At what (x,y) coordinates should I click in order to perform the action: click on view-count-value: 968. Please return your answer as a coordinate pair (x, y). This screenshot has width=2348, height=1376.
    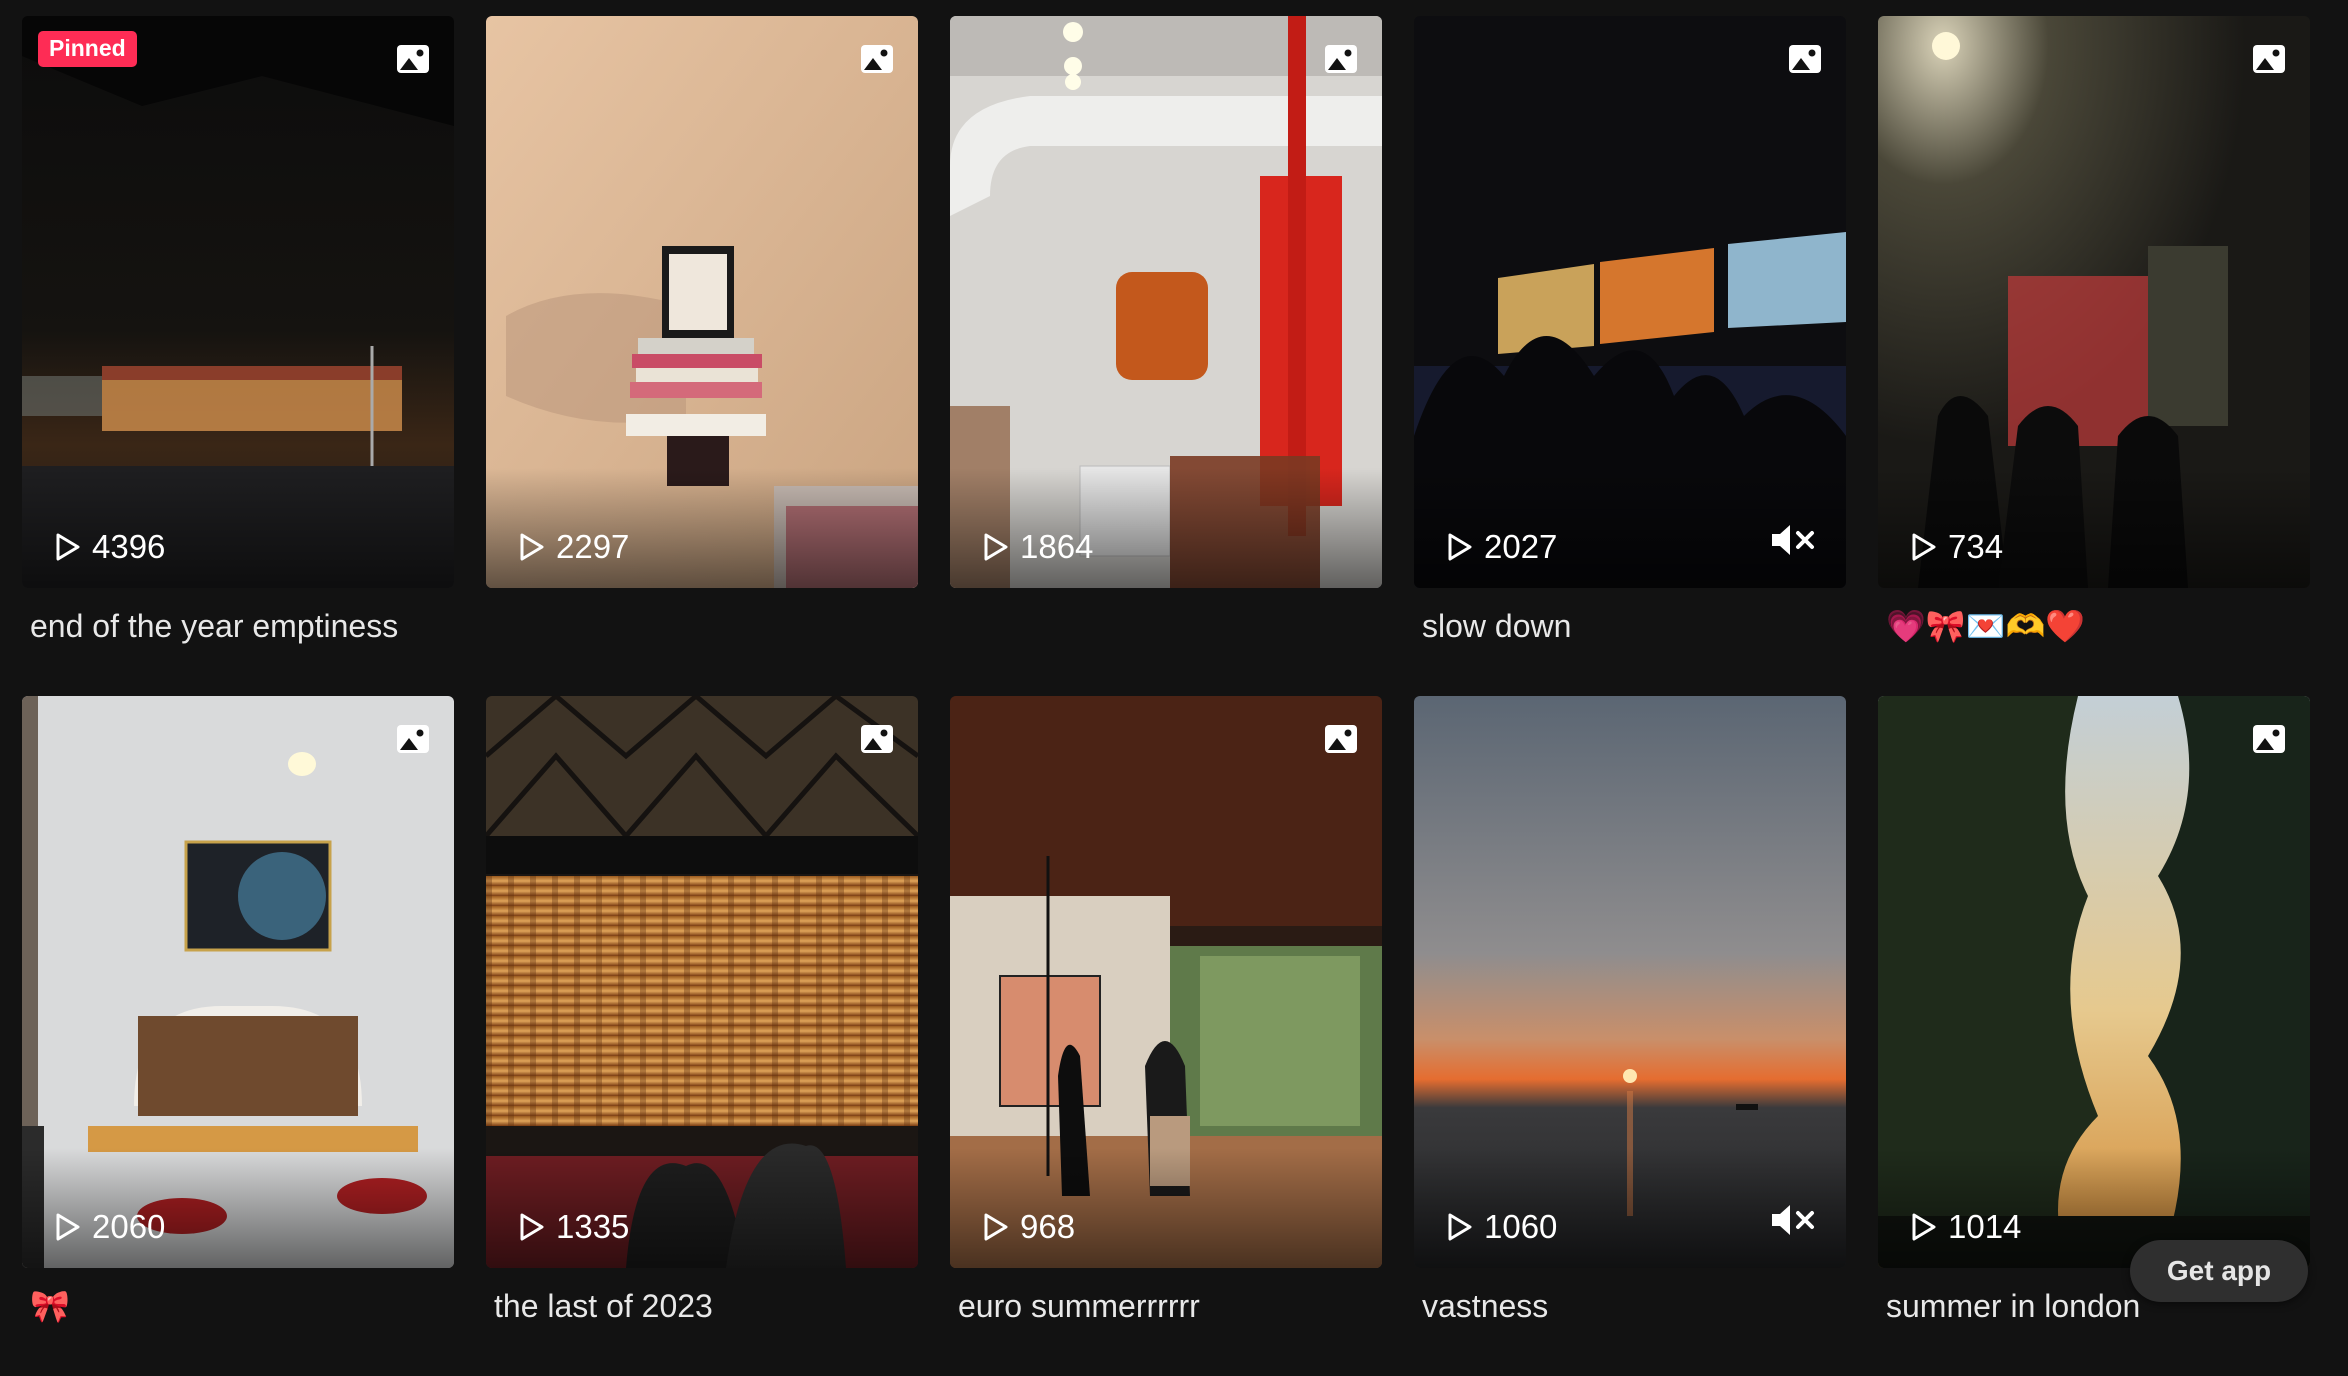
    Looking at the image, I should click on (1048, 1226).